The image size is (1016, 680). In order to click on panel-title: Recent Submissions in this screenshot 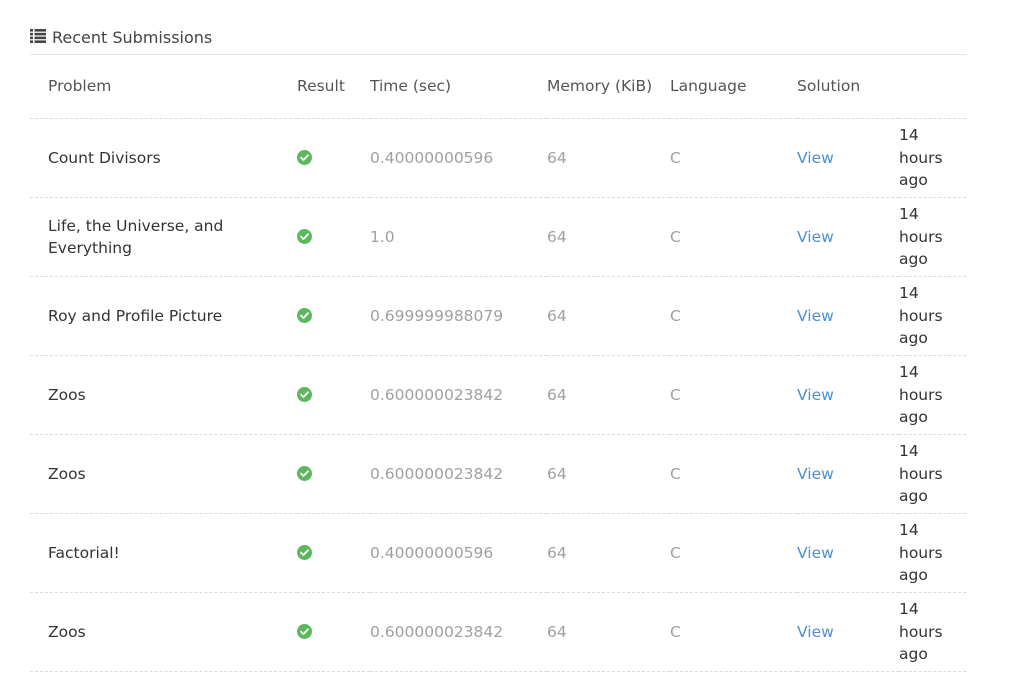, I will do `click(132, 37)`.